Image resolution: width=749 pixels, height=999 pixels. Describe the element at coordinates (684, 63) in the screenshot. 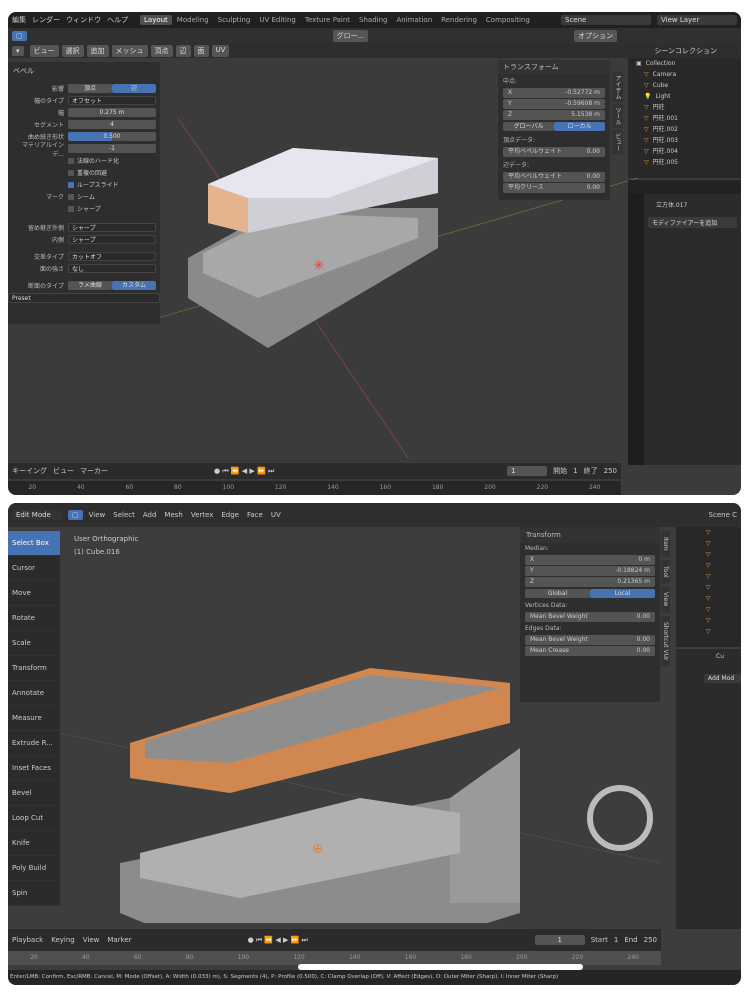

I see `outliner-collection: ▣ Collection` at that location.